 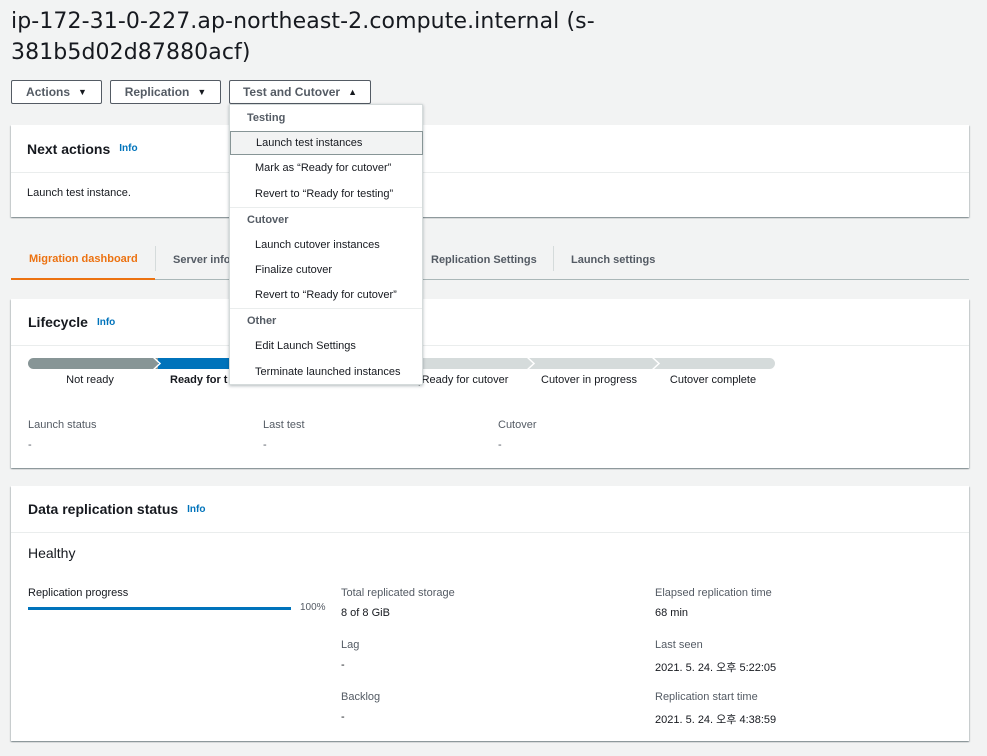 What do you see at coordinates (484, 259) in the screenshot?
I see `tab-replication-settings: Replication Settings` at bounding box center [484, 259].